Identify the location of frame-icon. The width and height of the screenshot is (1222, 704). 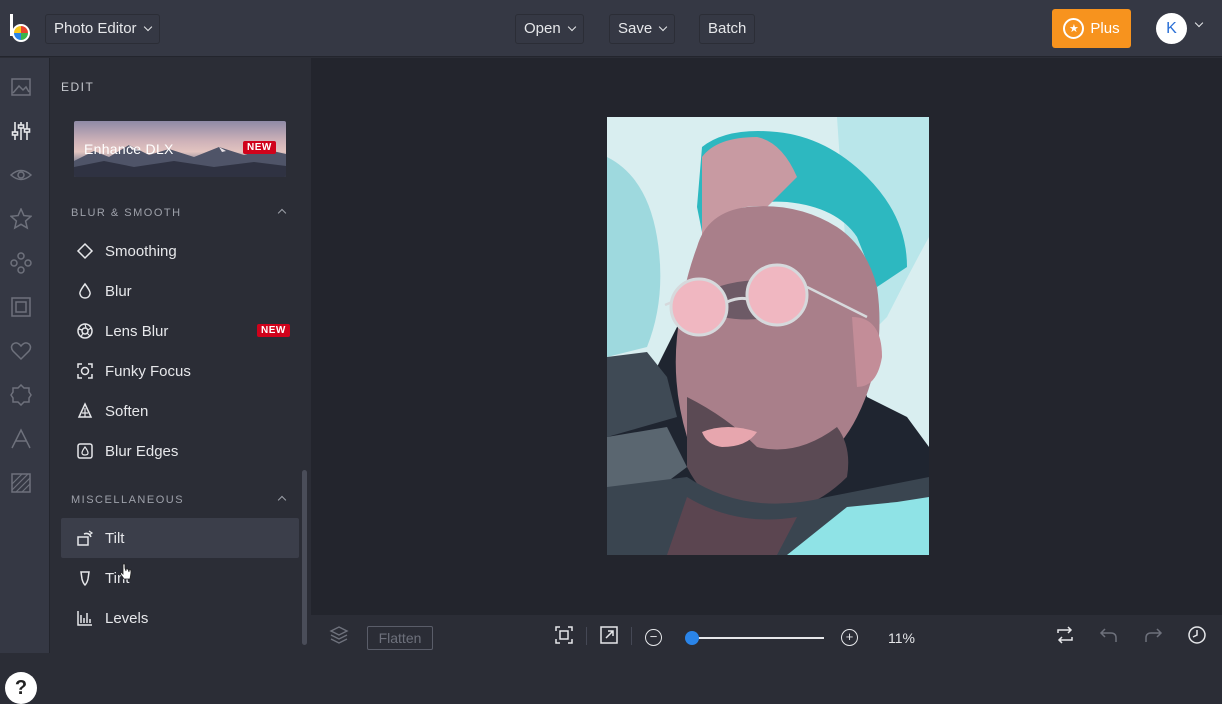
(21, 307).